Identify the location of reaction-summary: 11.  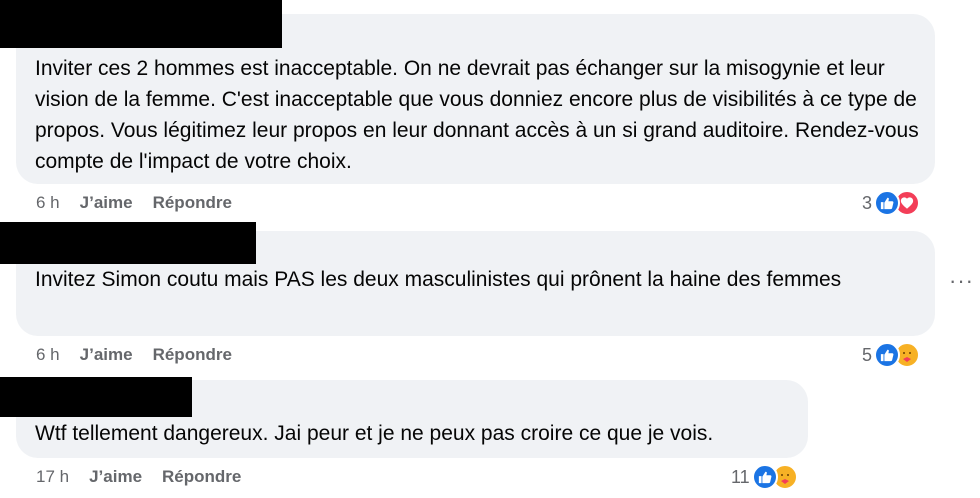
(764, 477).